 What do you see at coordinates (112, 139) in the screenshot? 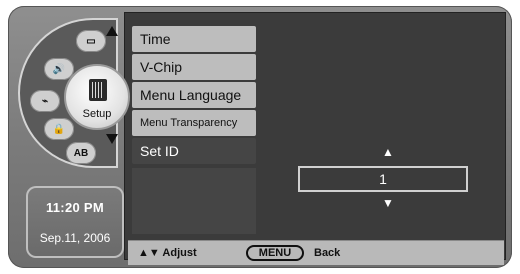
I see `wheel-down-arrow` at bounding box center [112, 139].